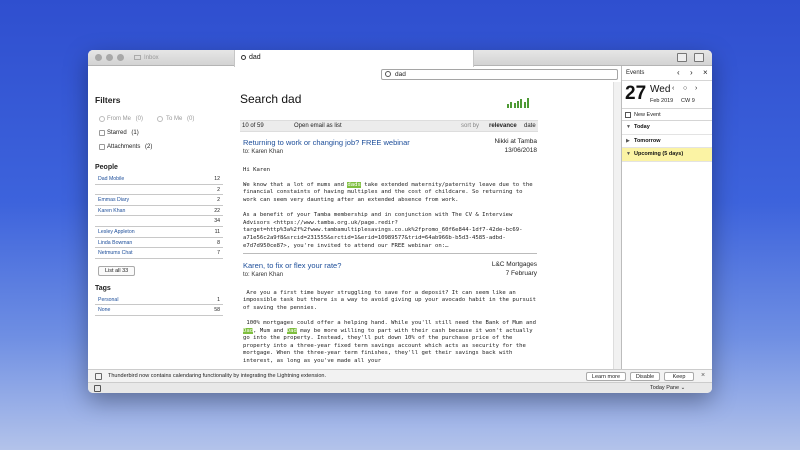 This screenshot has height=450, width=800. I want to click on date-display: 27 Wed ‹ ○ › Feb 2019 CW 9, so click(667, 95).